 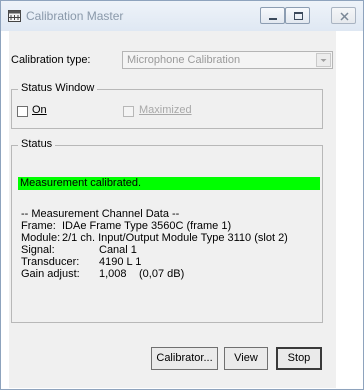 I want to click on signal-label: Signal:, so click(x=38, y=250).